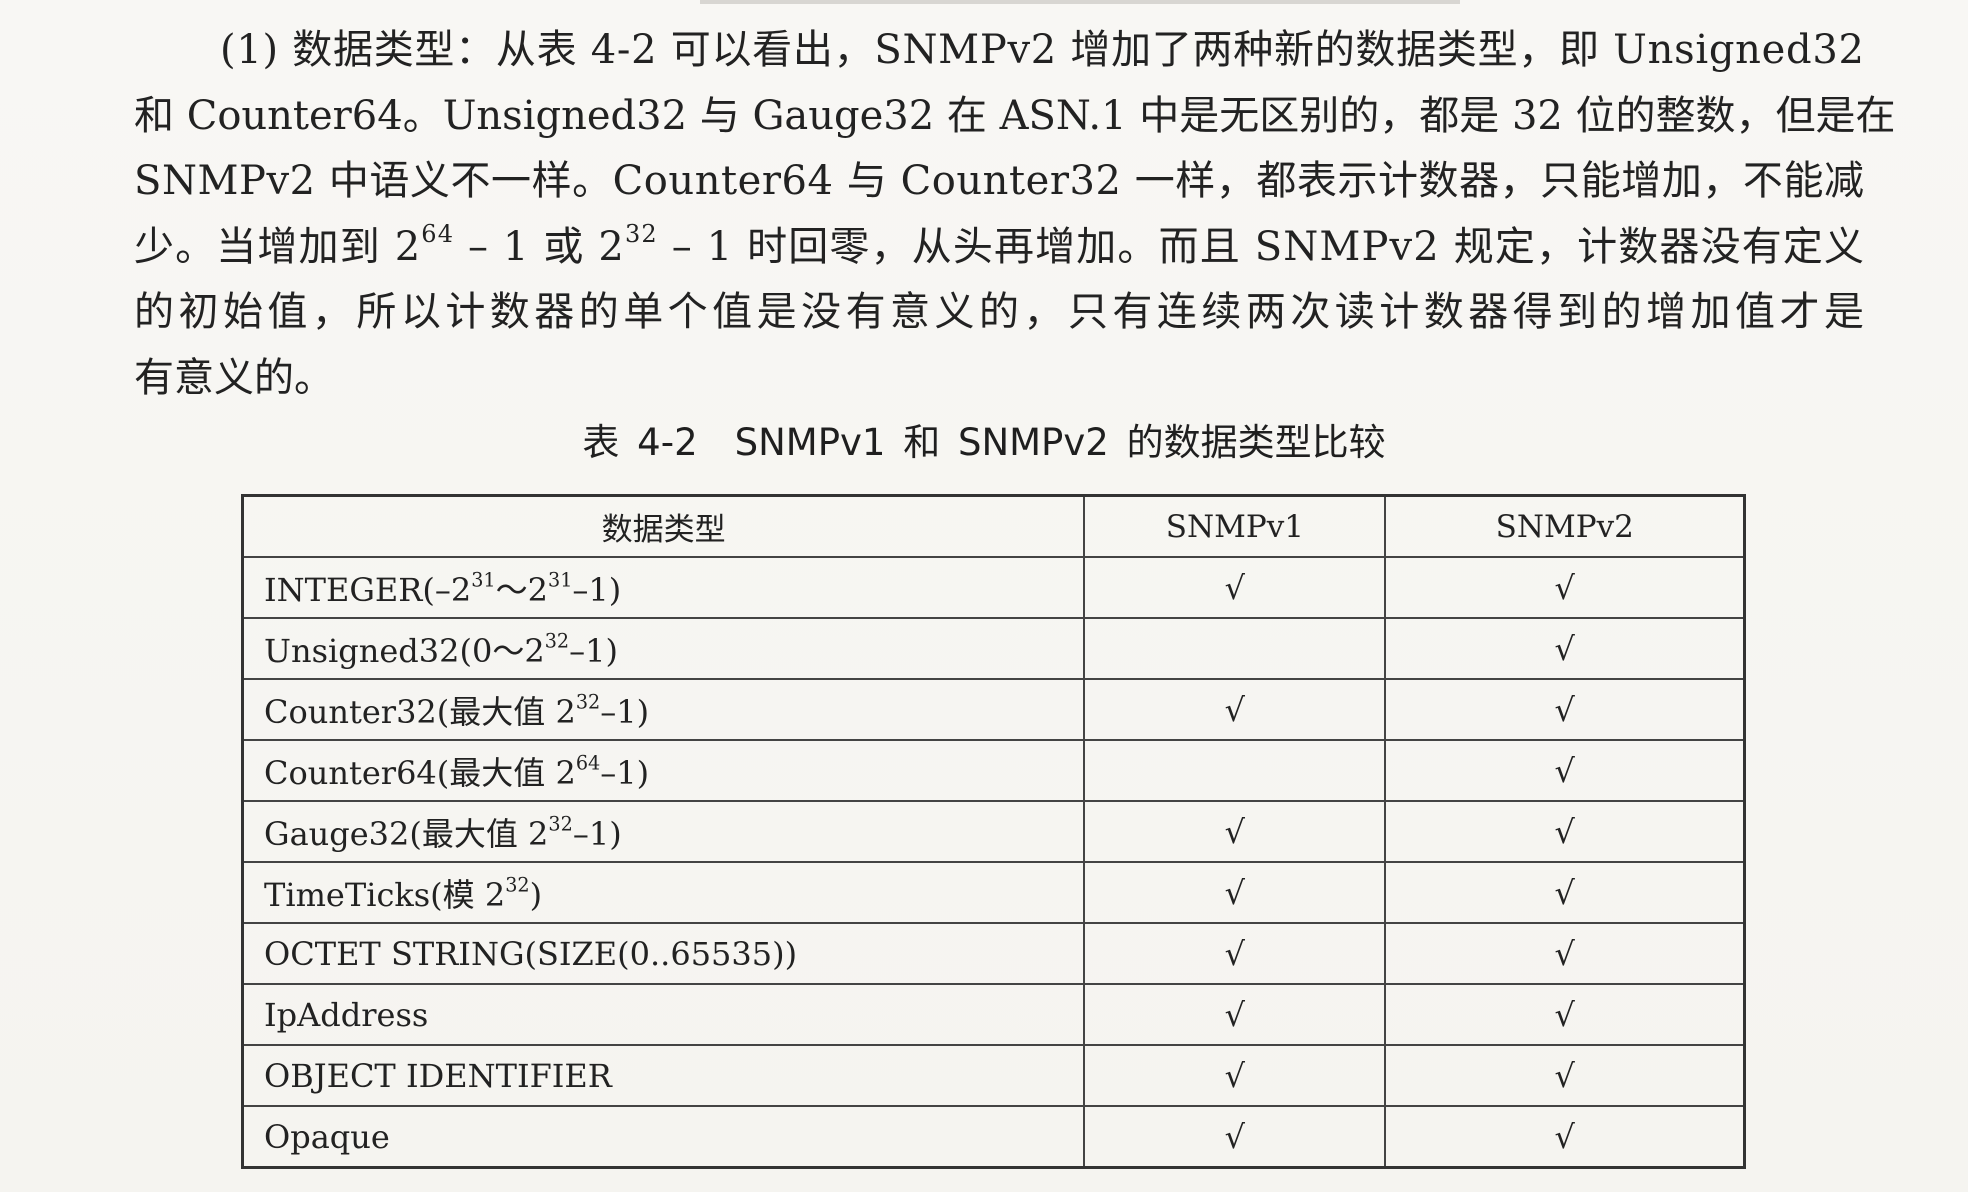  I want to click on data-type-cell: Gauge32(最大值 232–1), so click(663, 831).